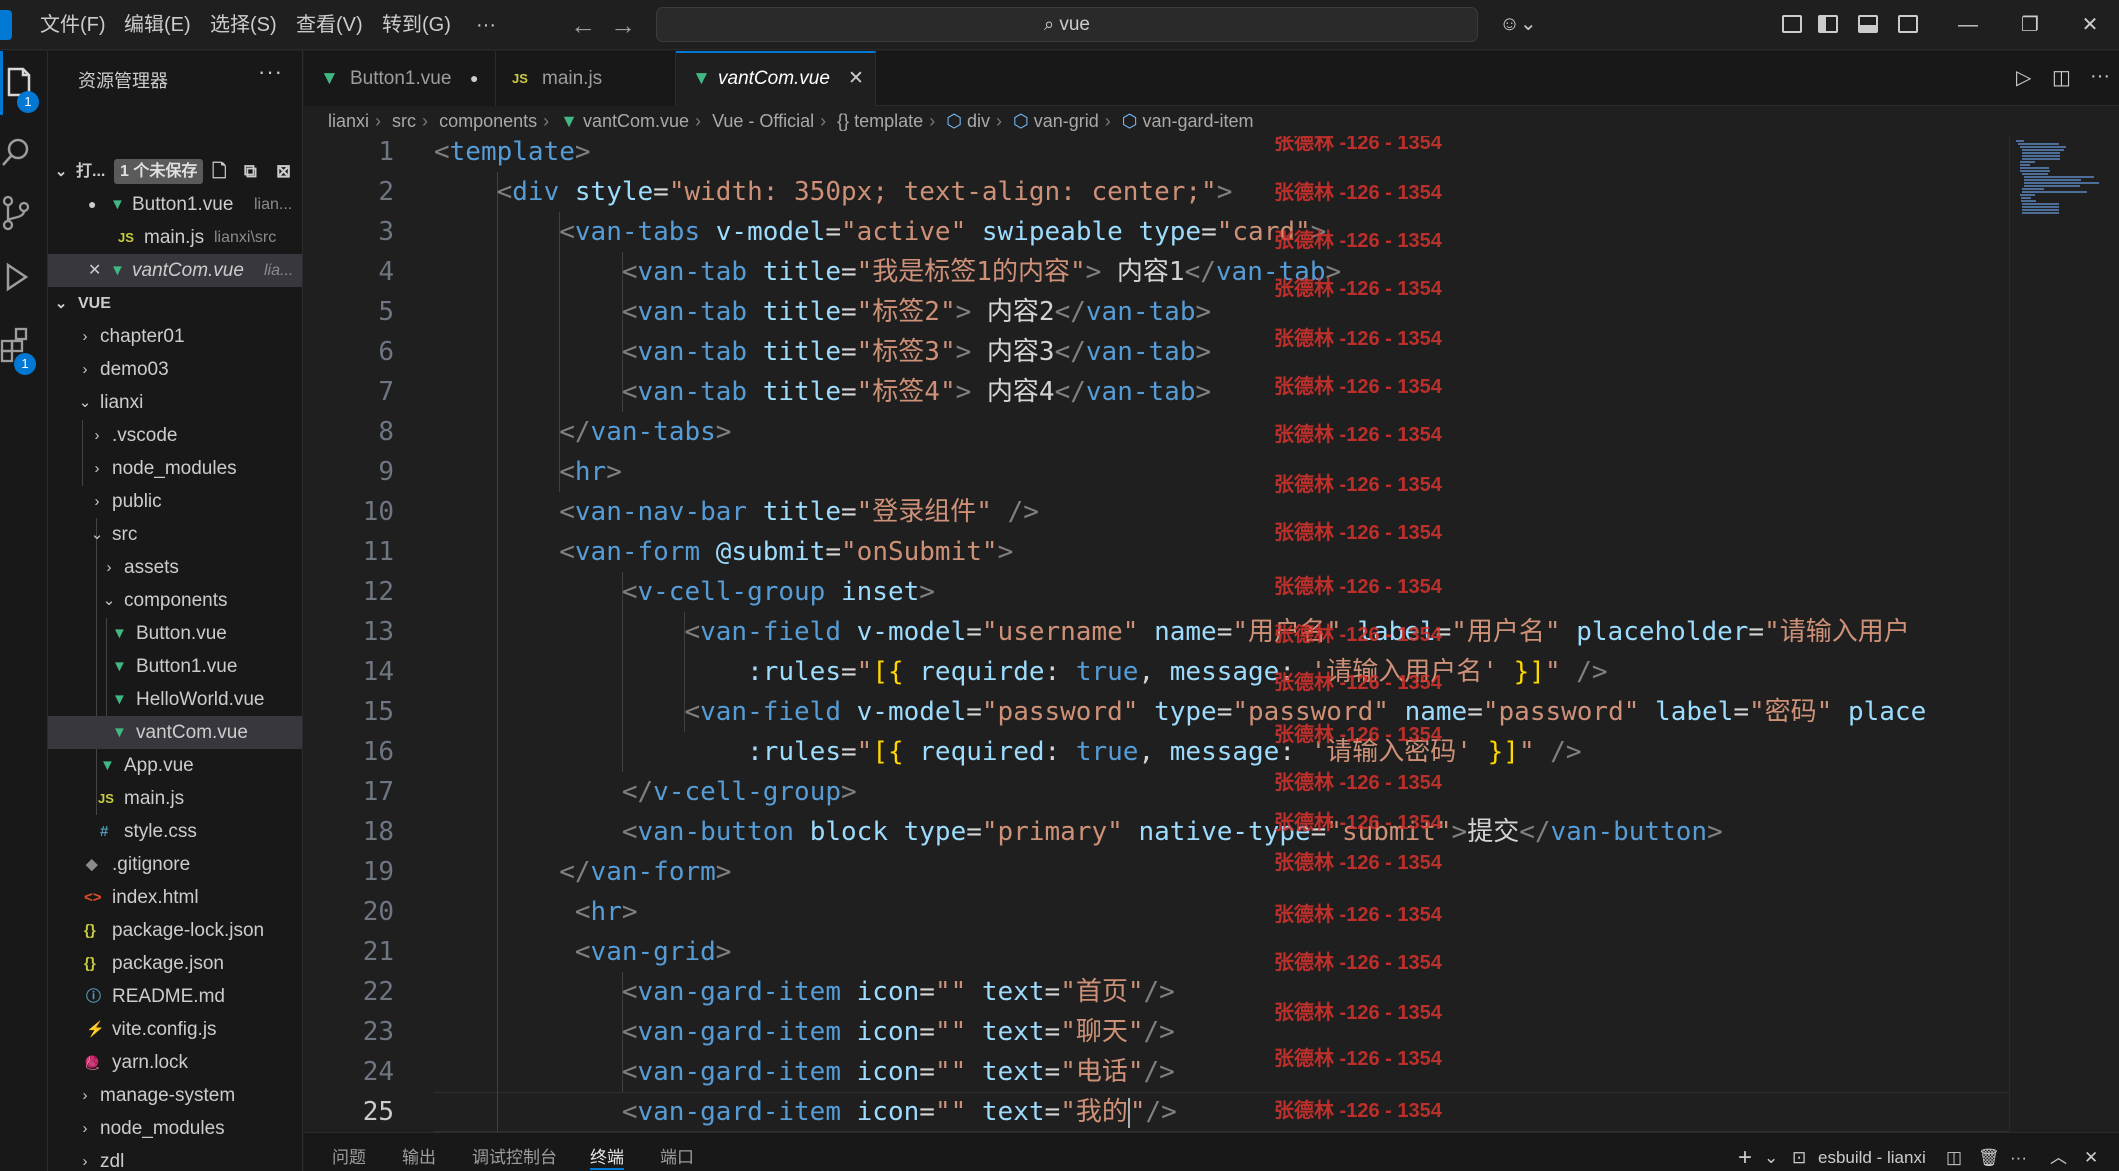 This screenshot has height=1171, width=2119. Describe the element at coordinates (723, 552) in the screenshot. I see `code-line: <van-form @submit="onSubmit">` at that location.